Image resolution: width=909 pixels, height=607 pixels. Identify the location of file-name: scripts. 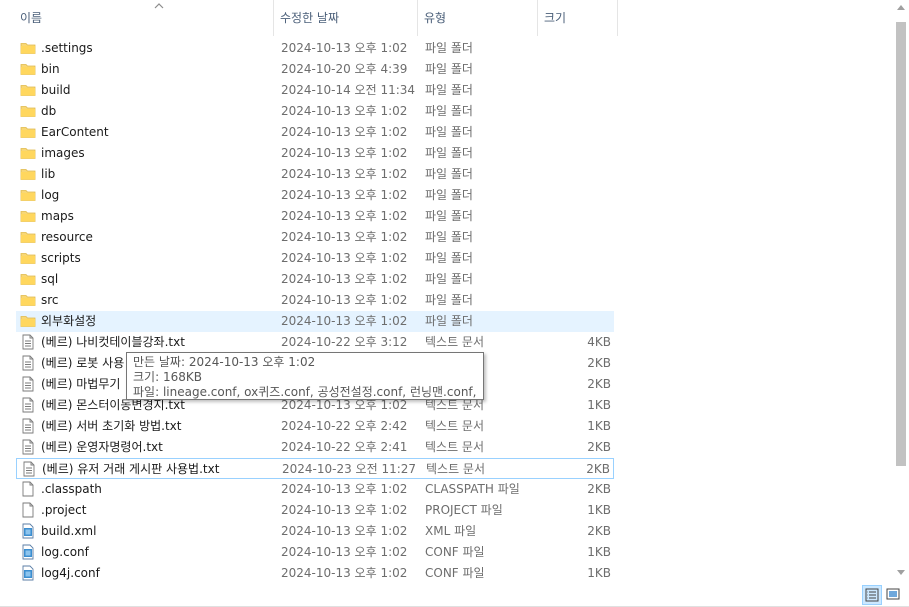
(61, 258).